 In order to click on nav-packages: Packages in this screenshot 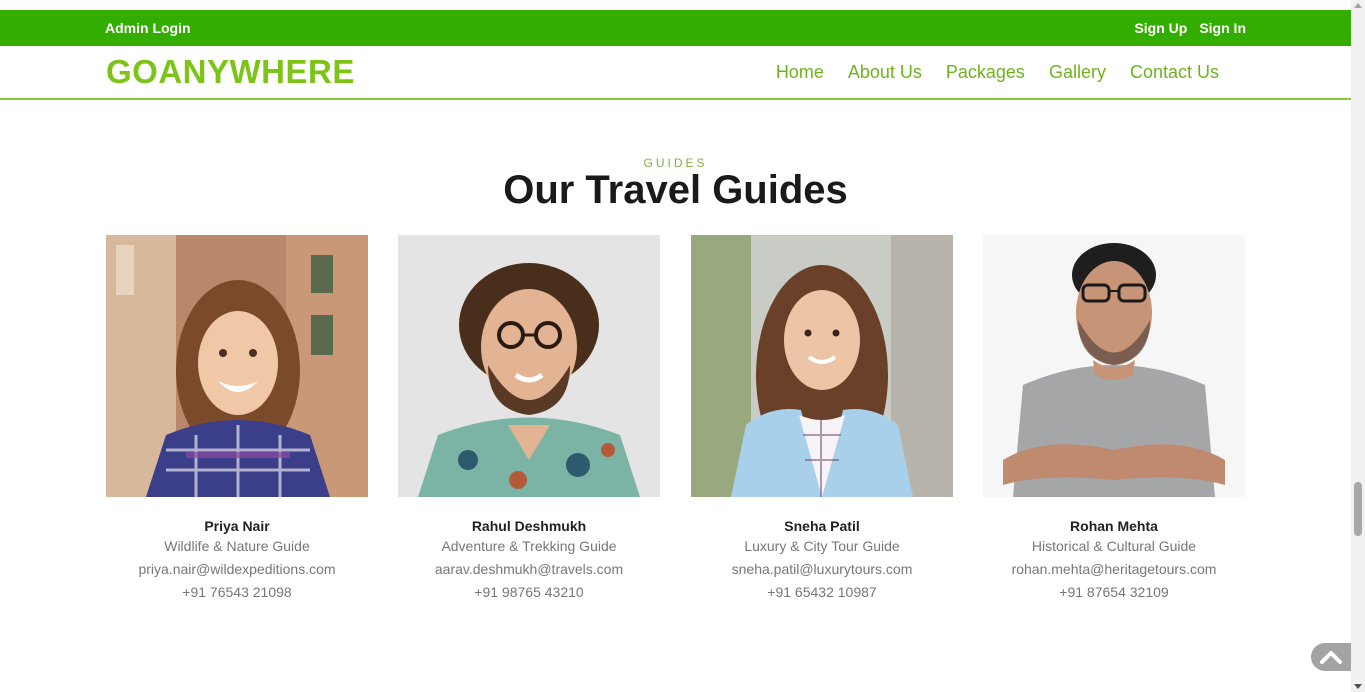, I will do `click(985, 72)`.